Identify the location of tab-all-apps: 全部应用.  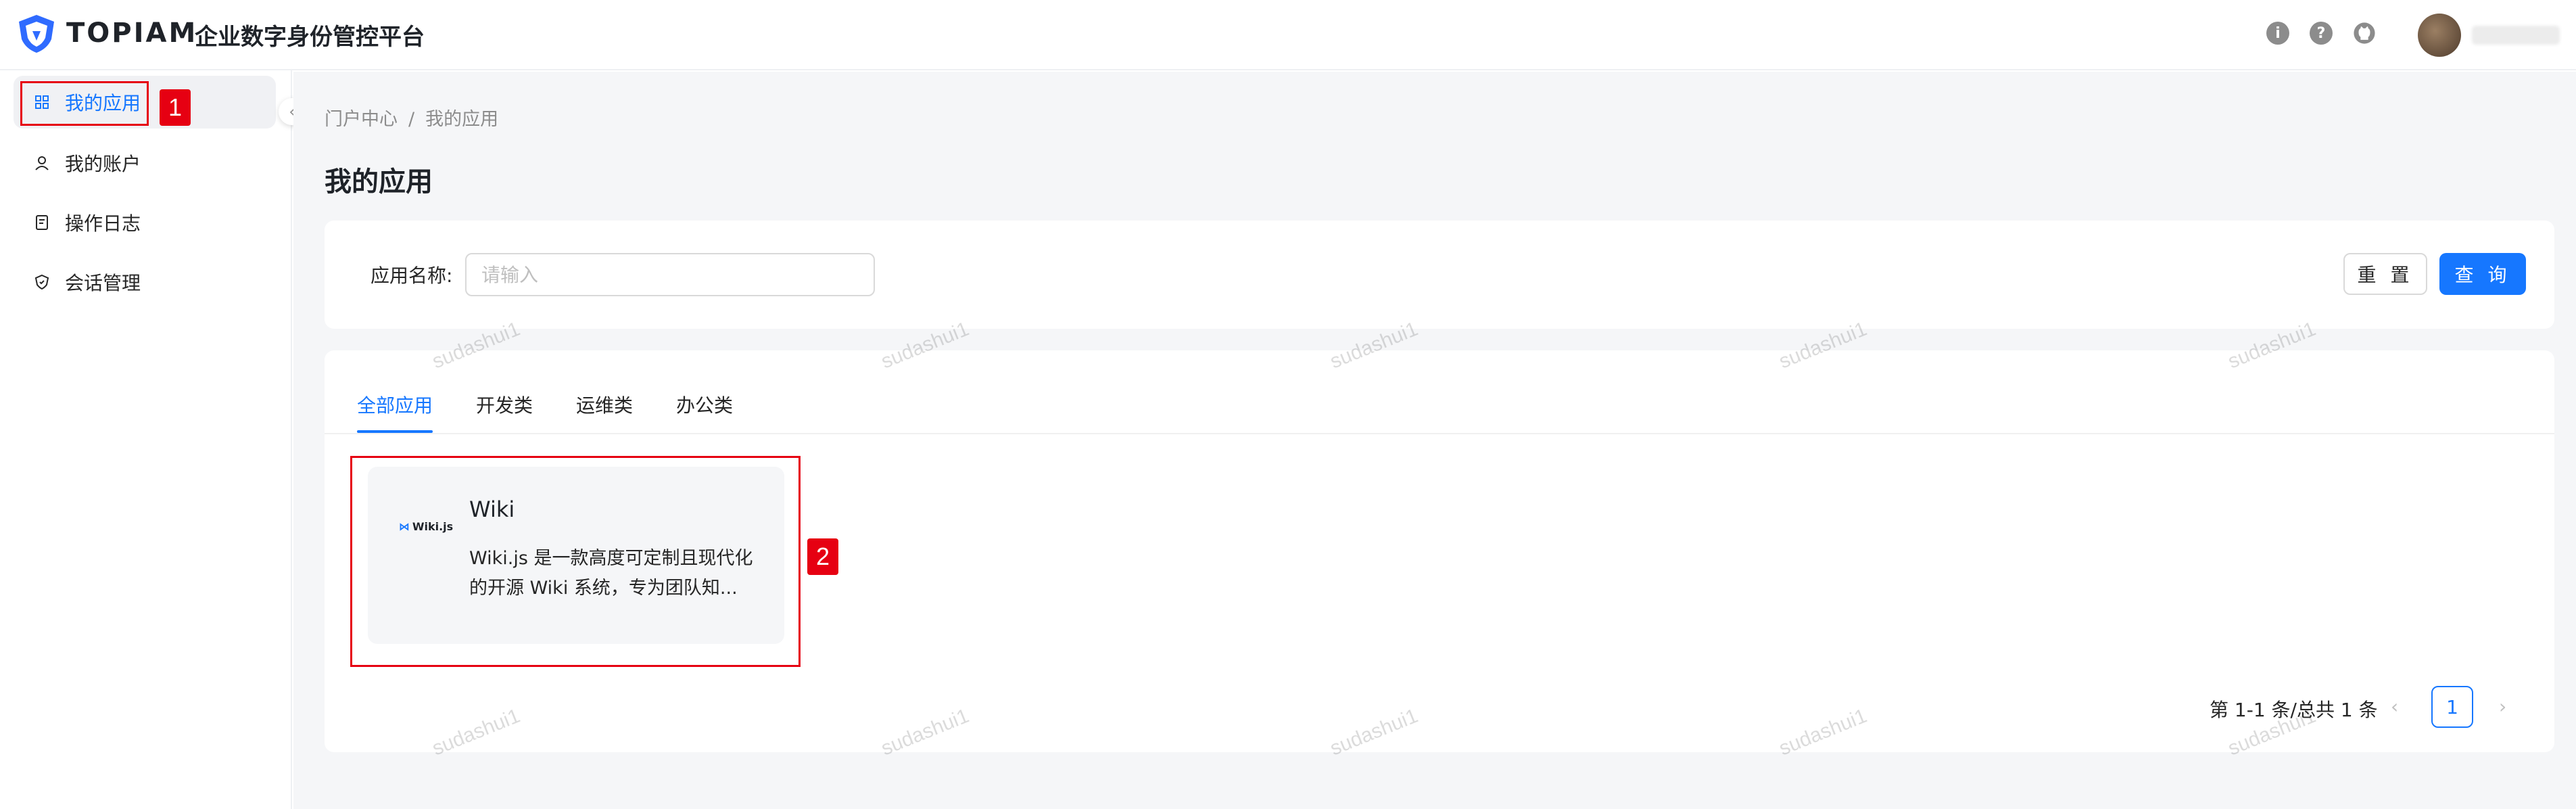
(395, 405).